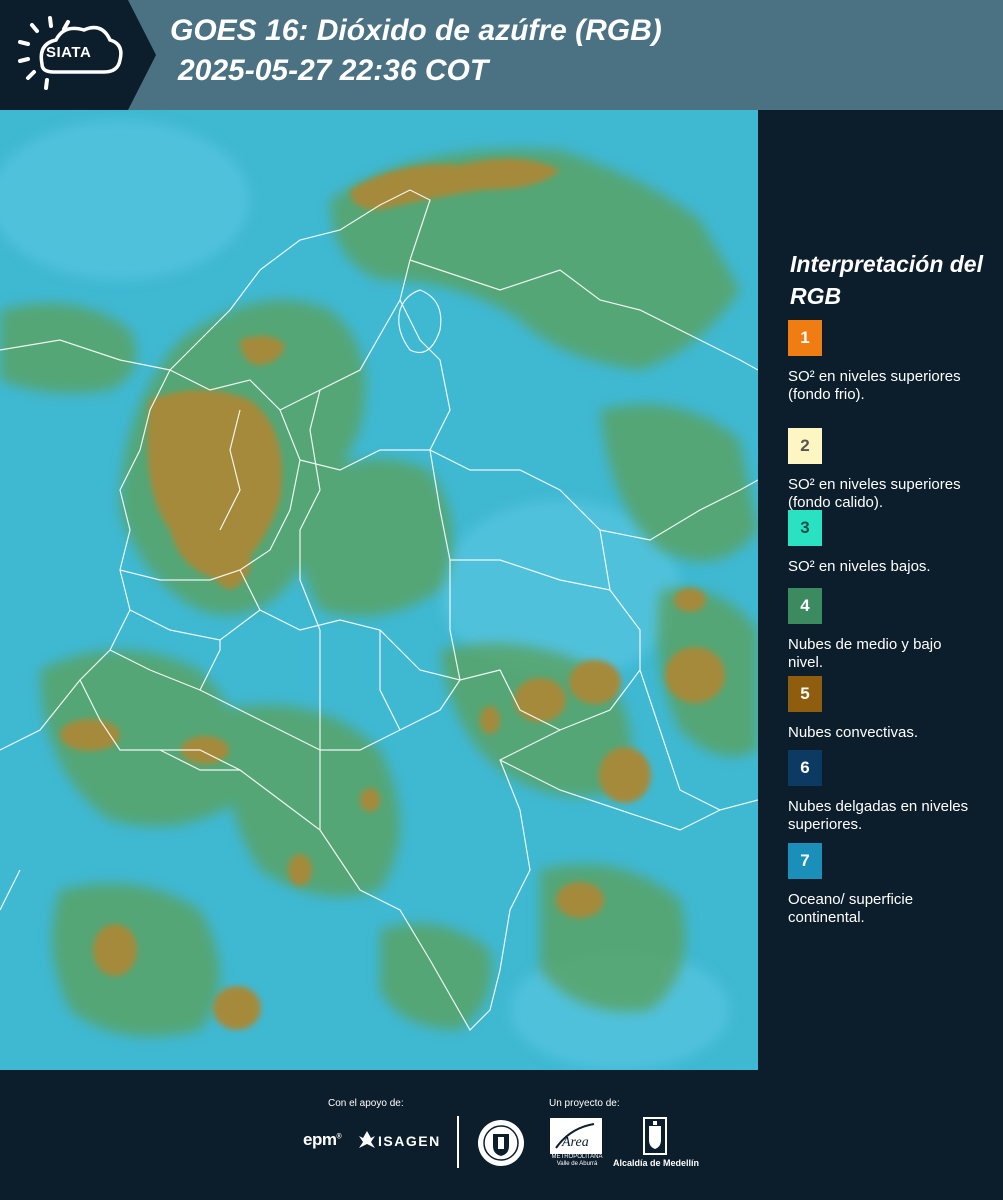 The image size is (1003, 1200). What do you see at coordinates (853, 732) in the screenshot?
I see `legend-label-5: Nubes convectivas.` at bounding box center [853, 732].